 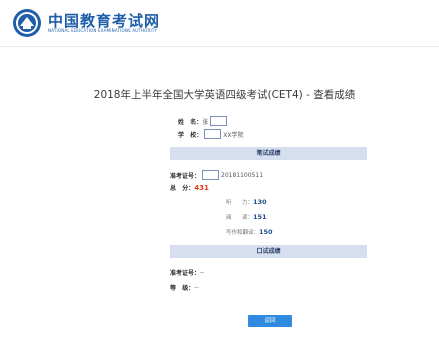 I want to click on oral-grade-row: 等 级： --, so click(x=184, y=287).